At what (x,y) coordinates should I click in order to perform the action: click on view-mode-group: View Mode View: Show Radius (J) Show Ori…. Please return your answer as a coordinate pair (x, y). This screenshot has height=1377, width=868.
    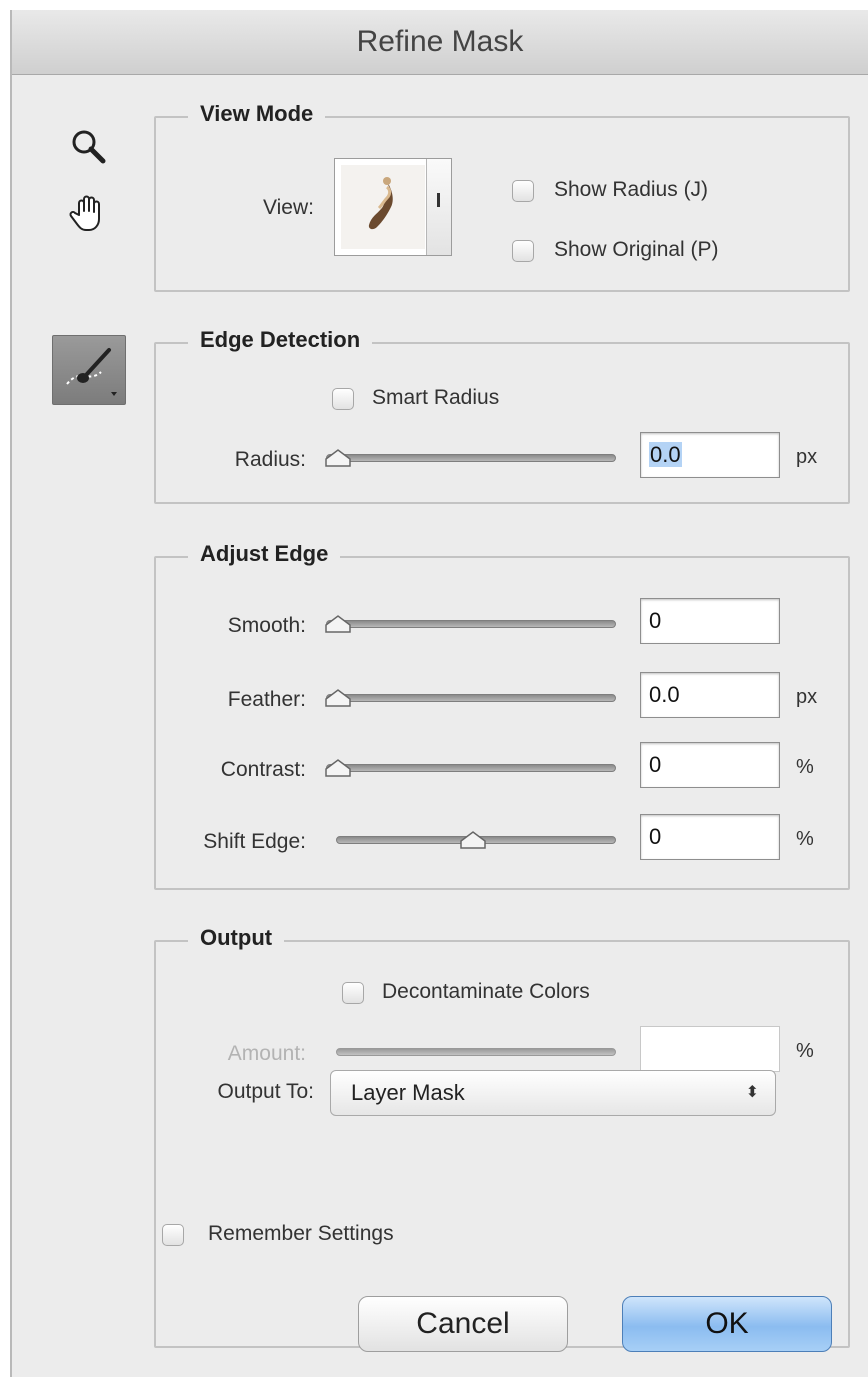
    Looking at the image, I should click on (502, 196).